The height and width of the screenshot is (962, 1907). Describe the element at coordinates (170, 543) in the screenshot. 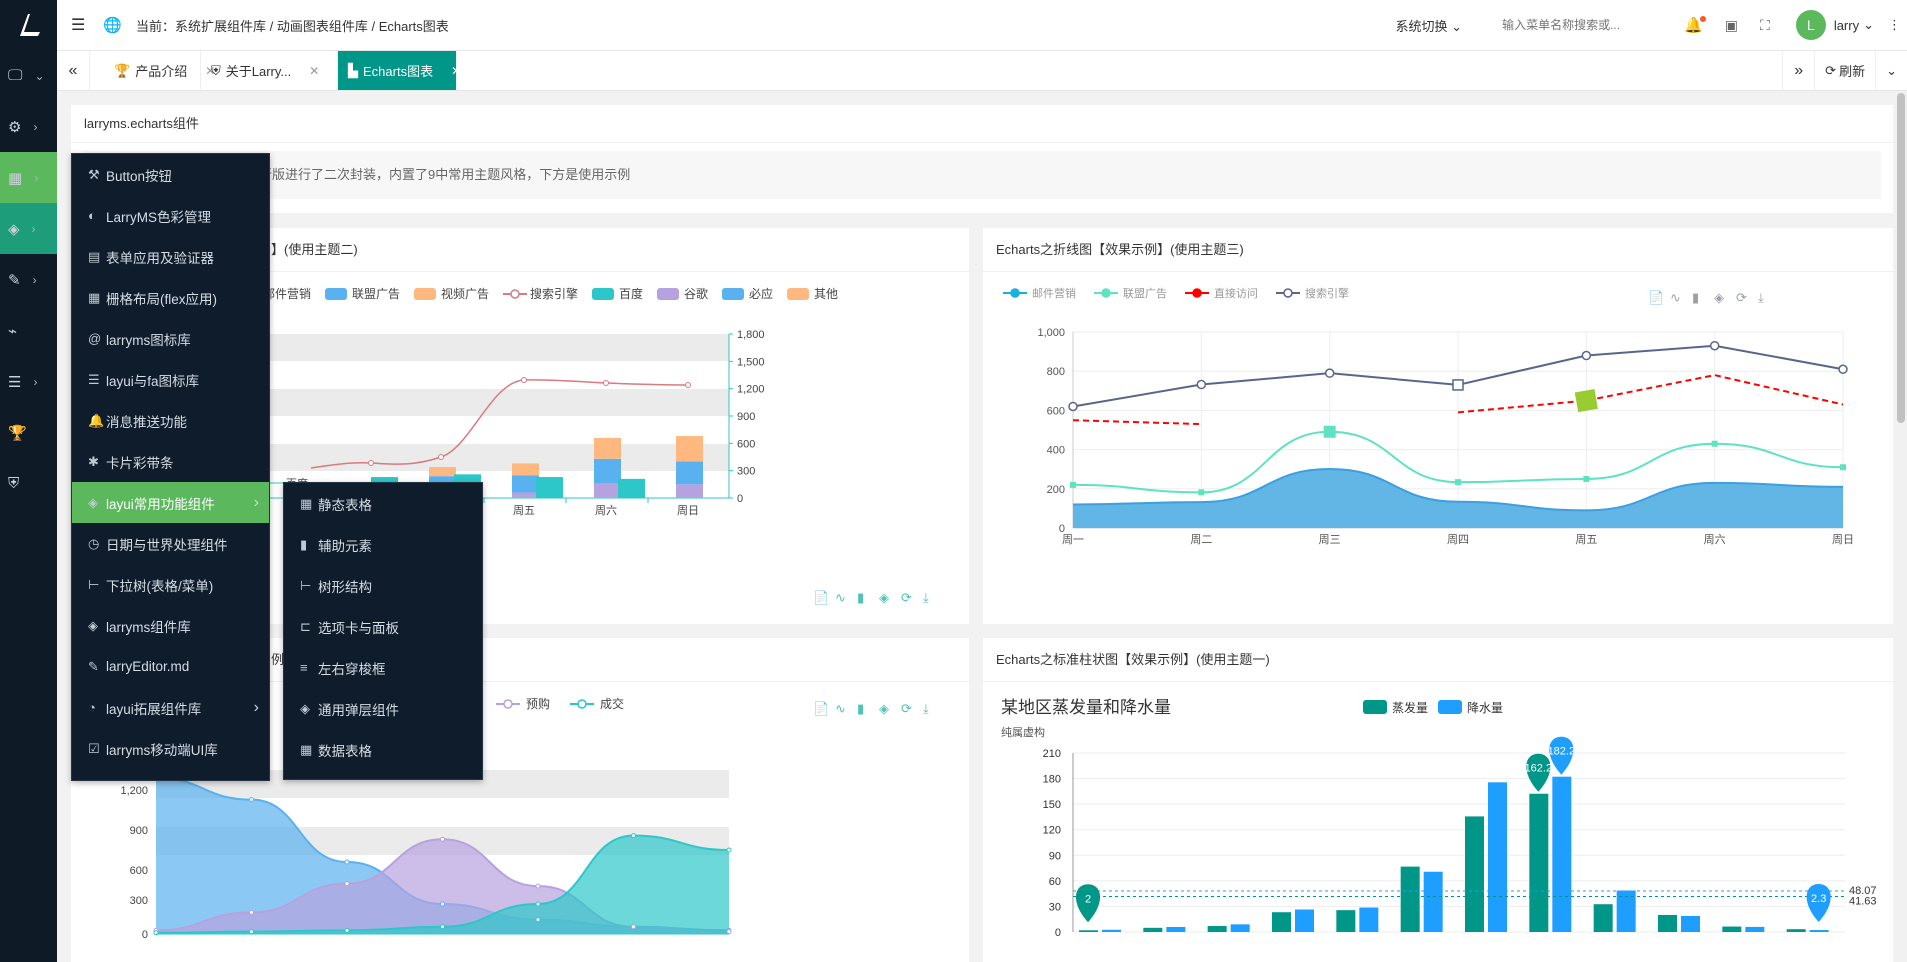

I see `menu-item: ◷ 日期与世界处理组件` at that location.